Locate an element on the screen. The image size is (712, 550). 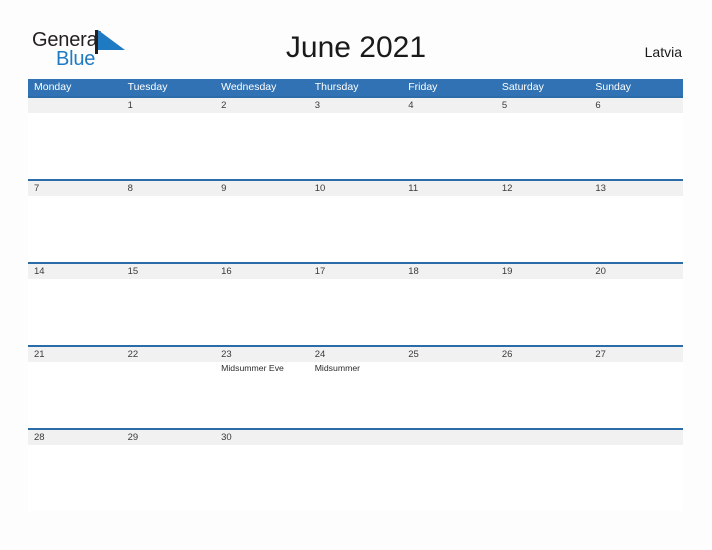
week-body-row: Midsummer Eve Midsummer is located at coordinates (355, 395).